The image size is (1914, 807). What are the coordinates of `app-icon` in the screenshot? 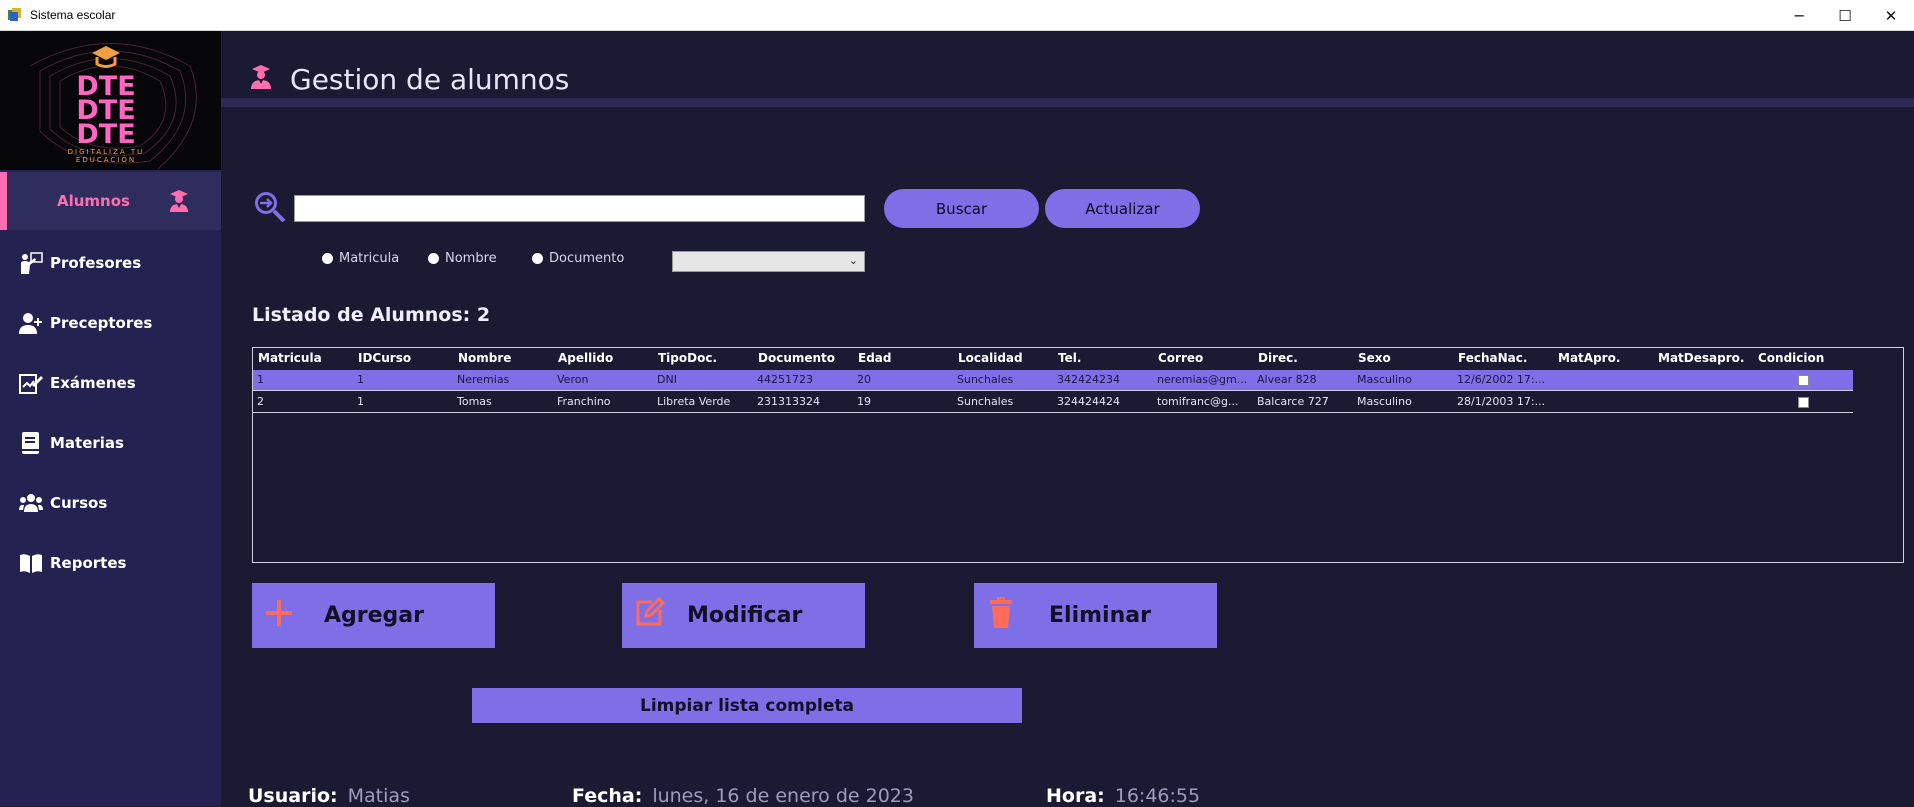 It's located at (14, 14).